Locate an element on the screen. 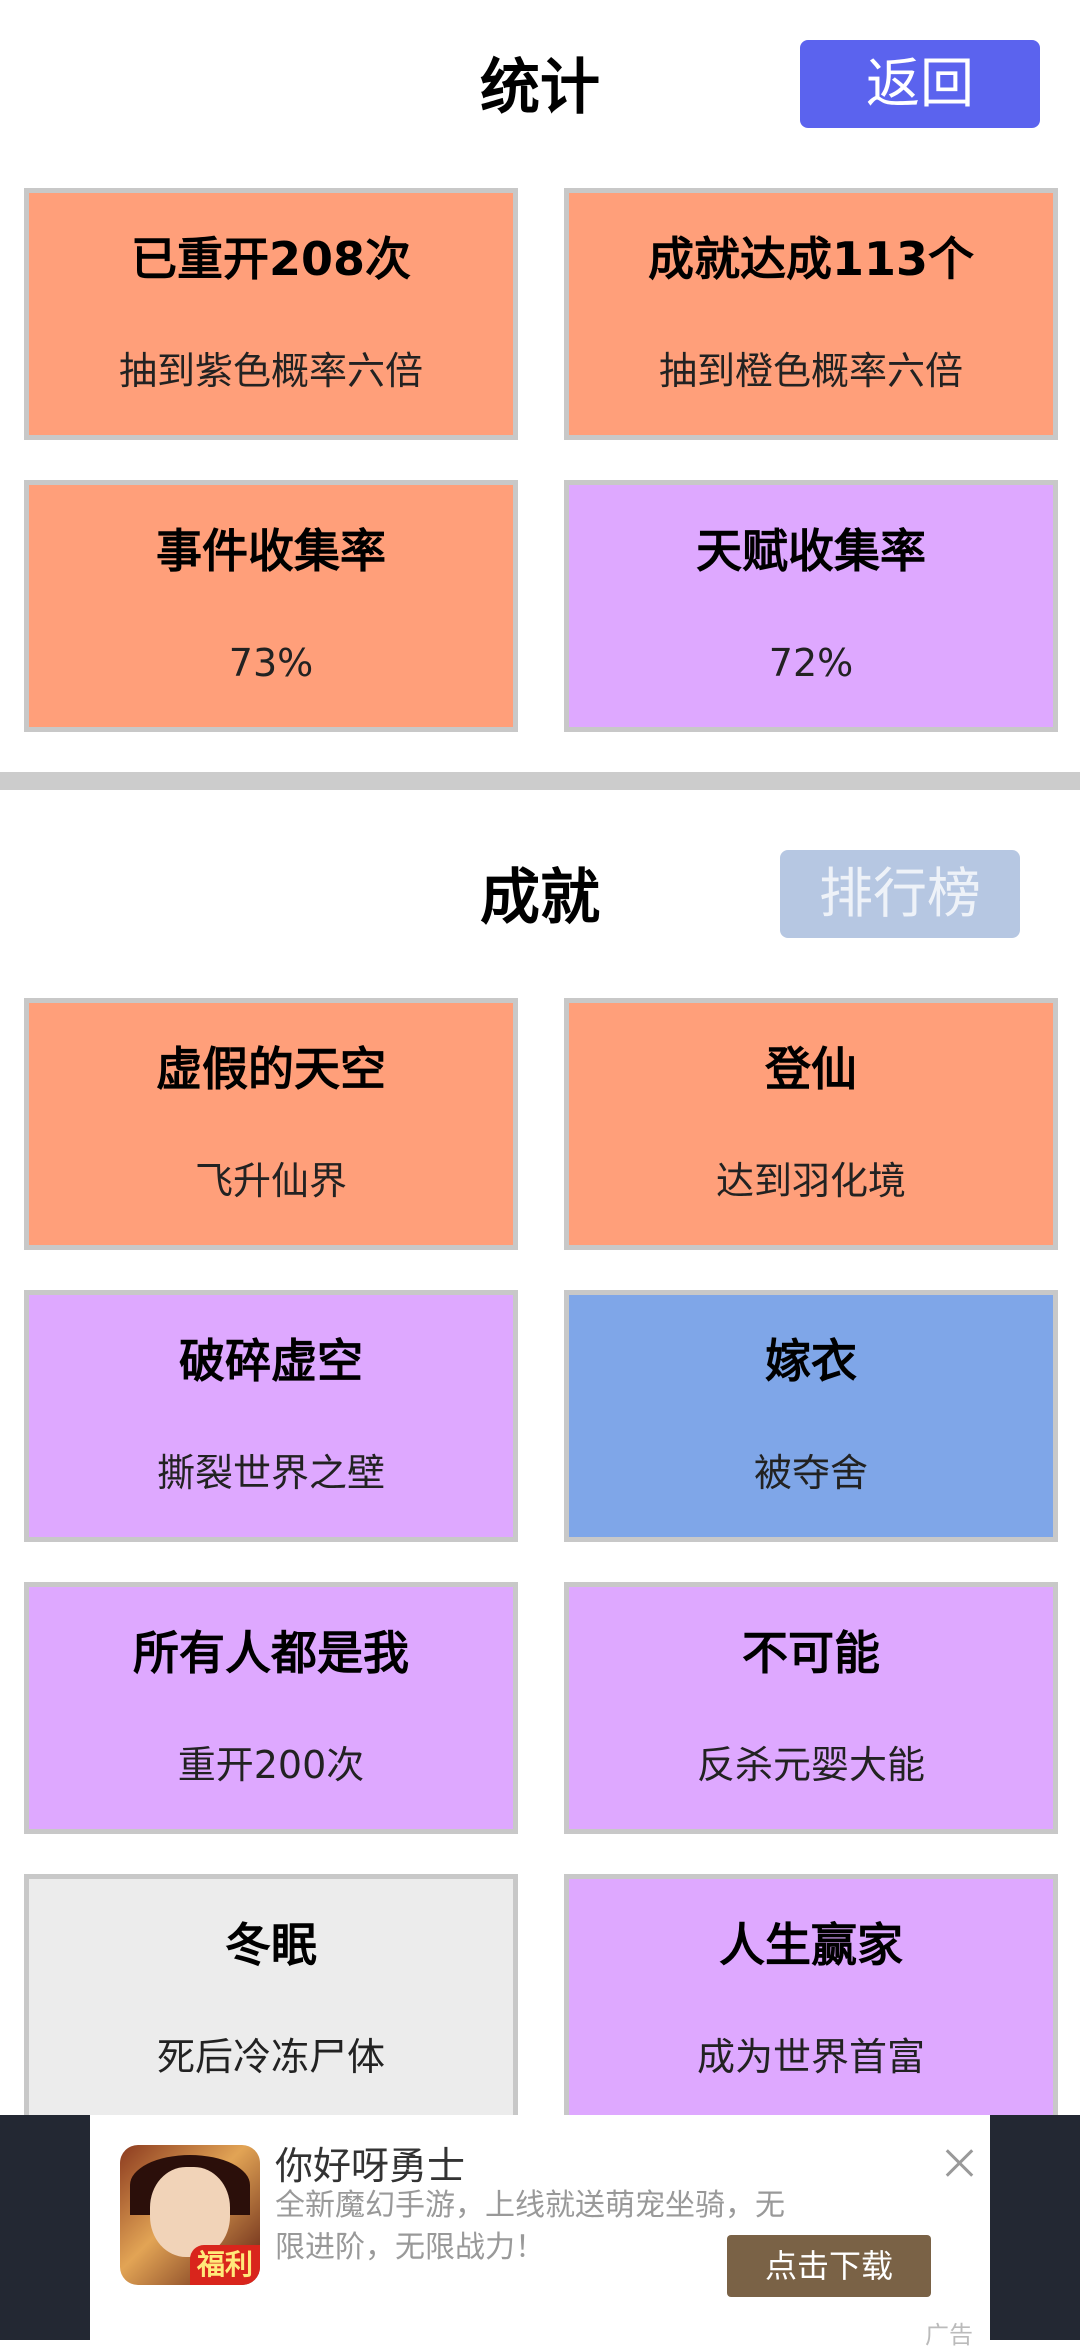  achievement-card: 不可能 反杀元婴大能 is located at coordinates (811, 1708).